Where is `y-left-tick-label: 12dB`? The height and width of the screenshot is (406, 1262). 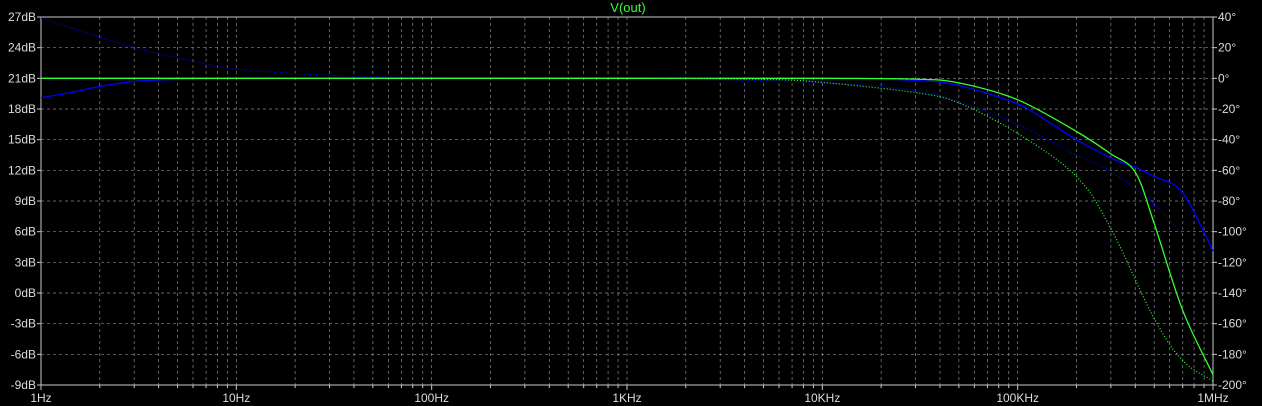 y-left-tick-label: 12dB is located at coordinates (22, 170).